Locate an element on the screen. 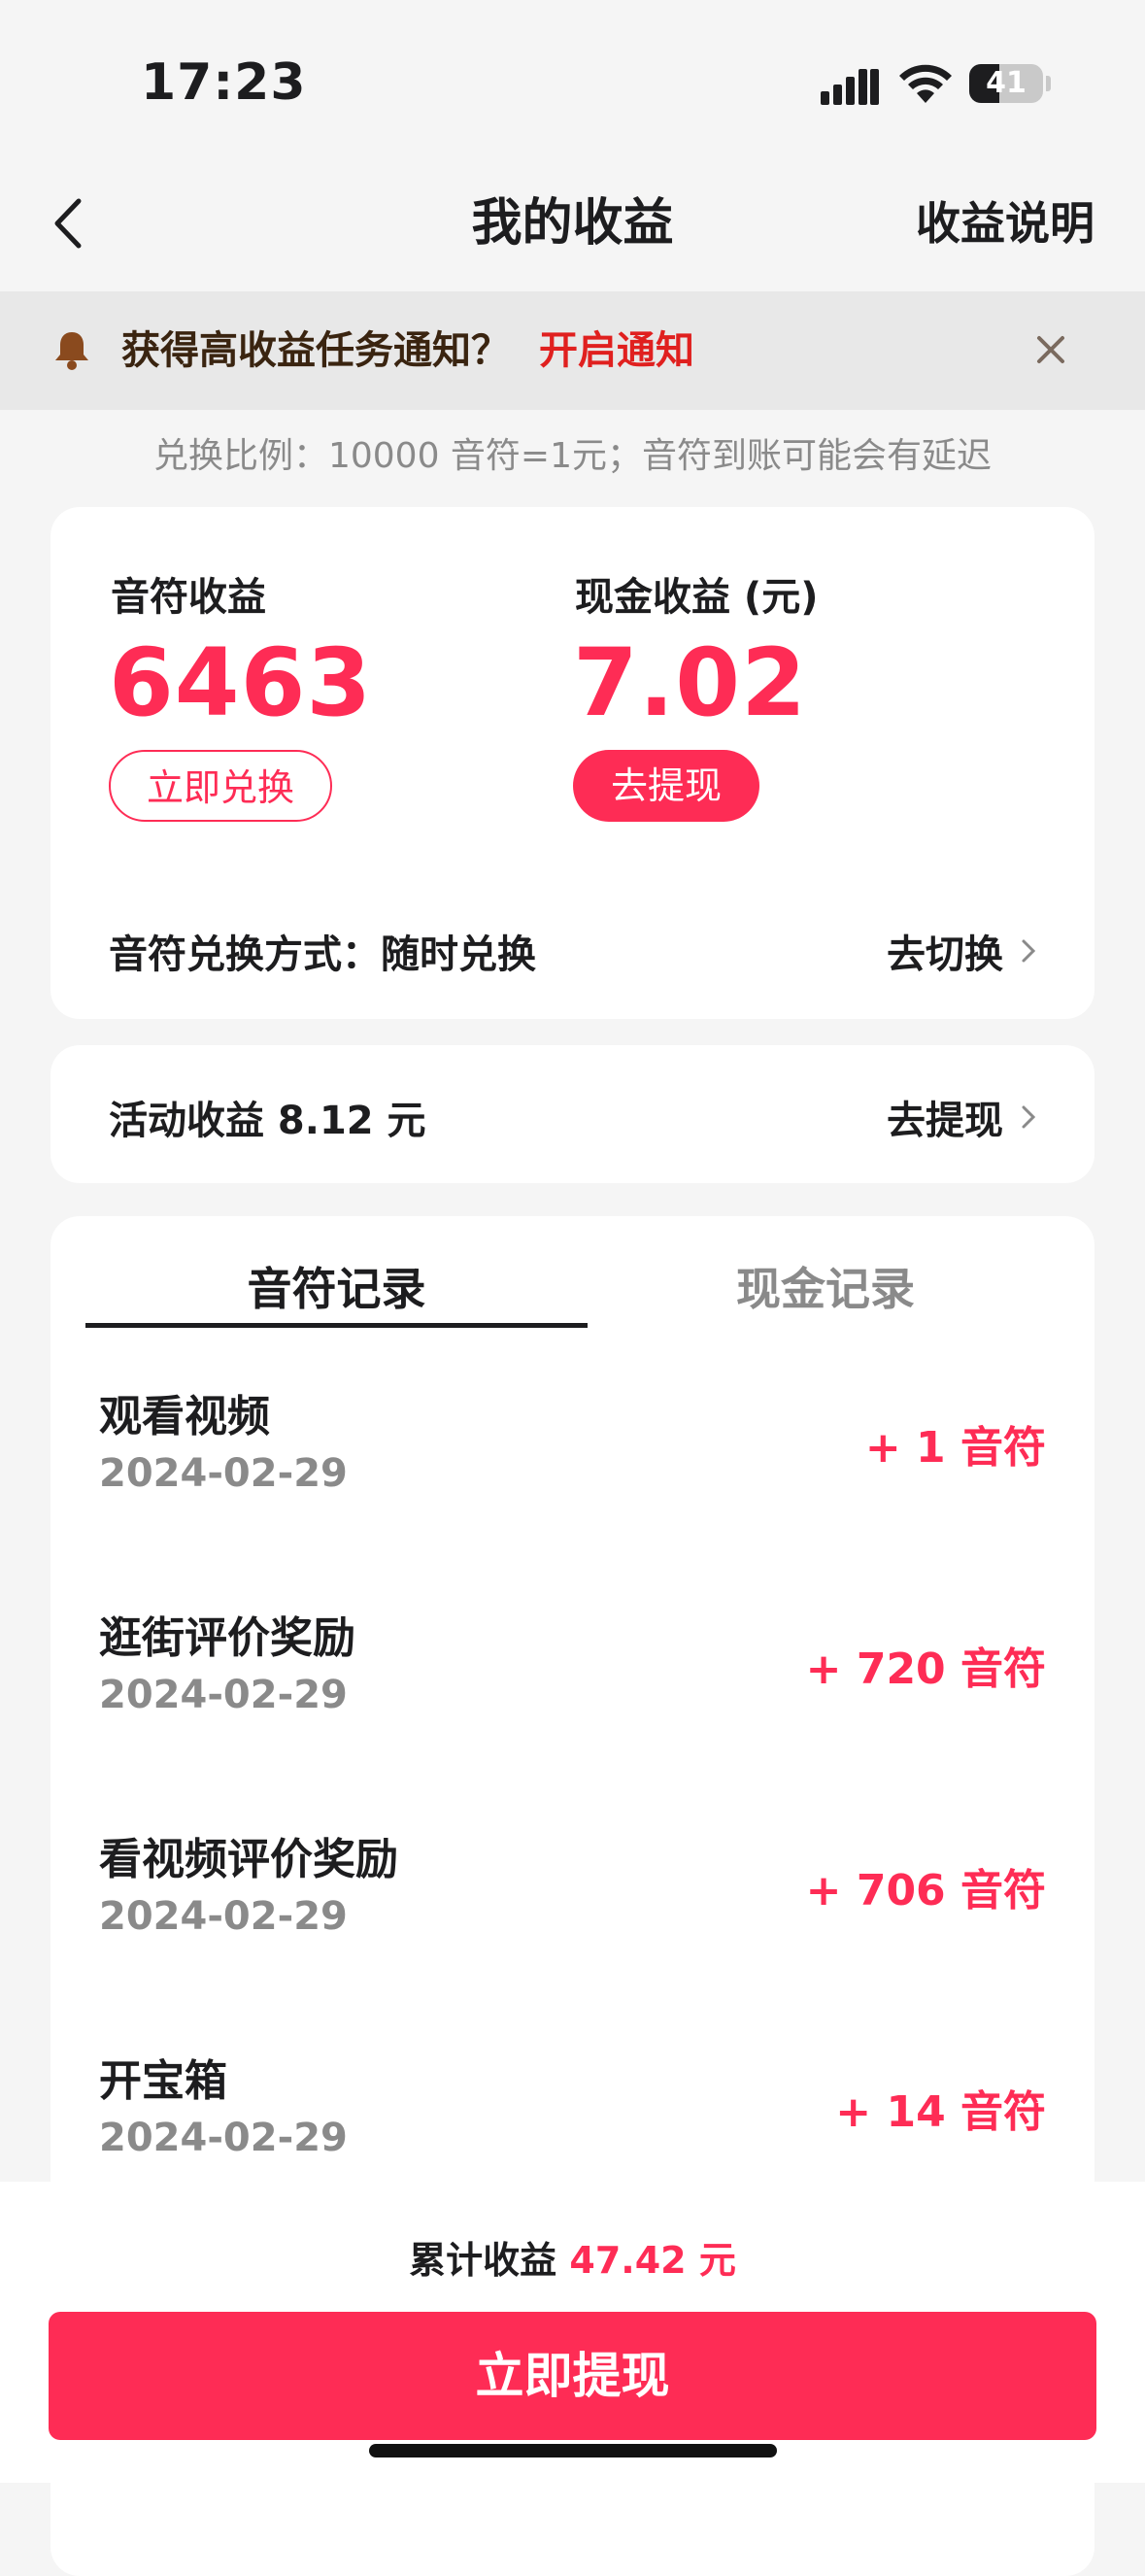 This screenshot has width=1145, height=2576. notice-text: 获得高收益任务通知？ is located at coordinates (315, 350).